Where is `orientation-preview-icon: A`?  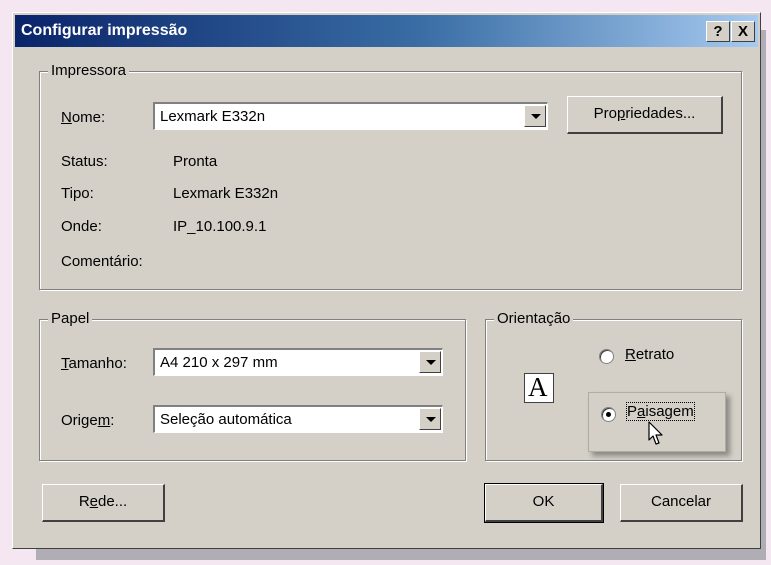
orientation-preview-icon: A is located at coordinates (539, 387).